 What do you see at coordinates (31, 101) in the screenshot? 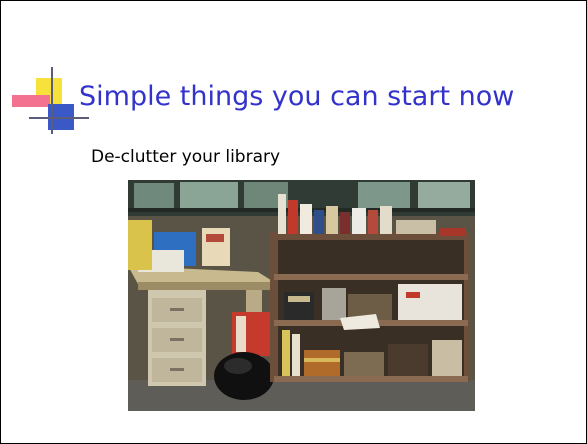
I see `title-bullet-pink-bar` at bounding box center [31, 101].